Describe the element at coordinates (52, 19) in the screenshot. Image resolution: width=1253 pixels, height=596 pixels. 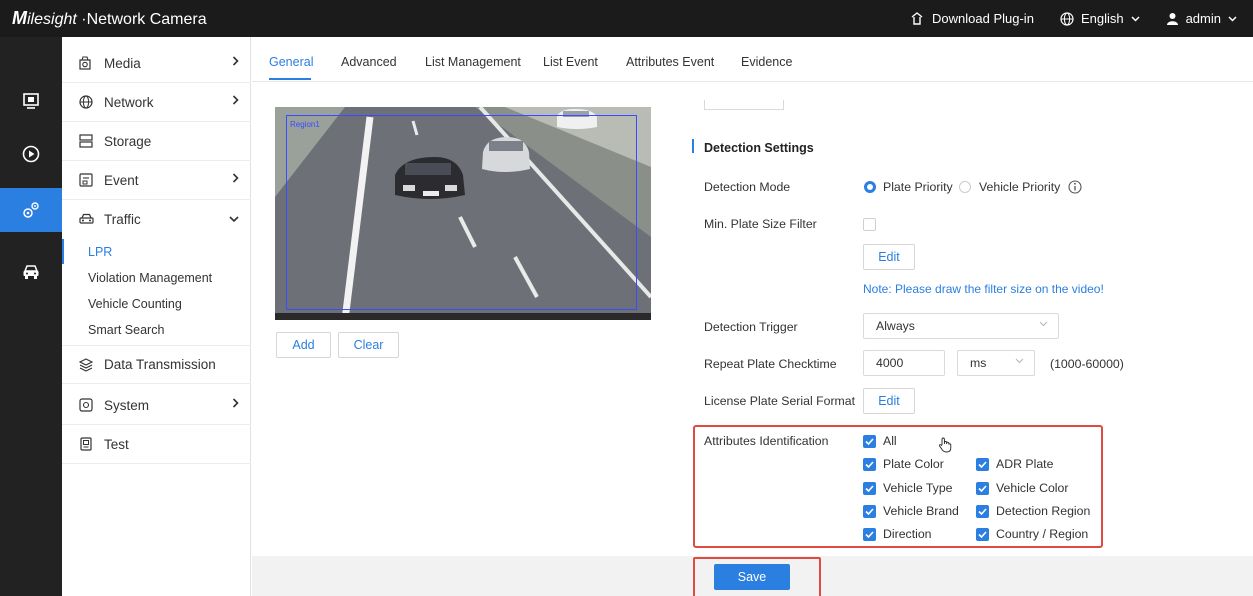
I see `brand-name: ilesight` at that location.